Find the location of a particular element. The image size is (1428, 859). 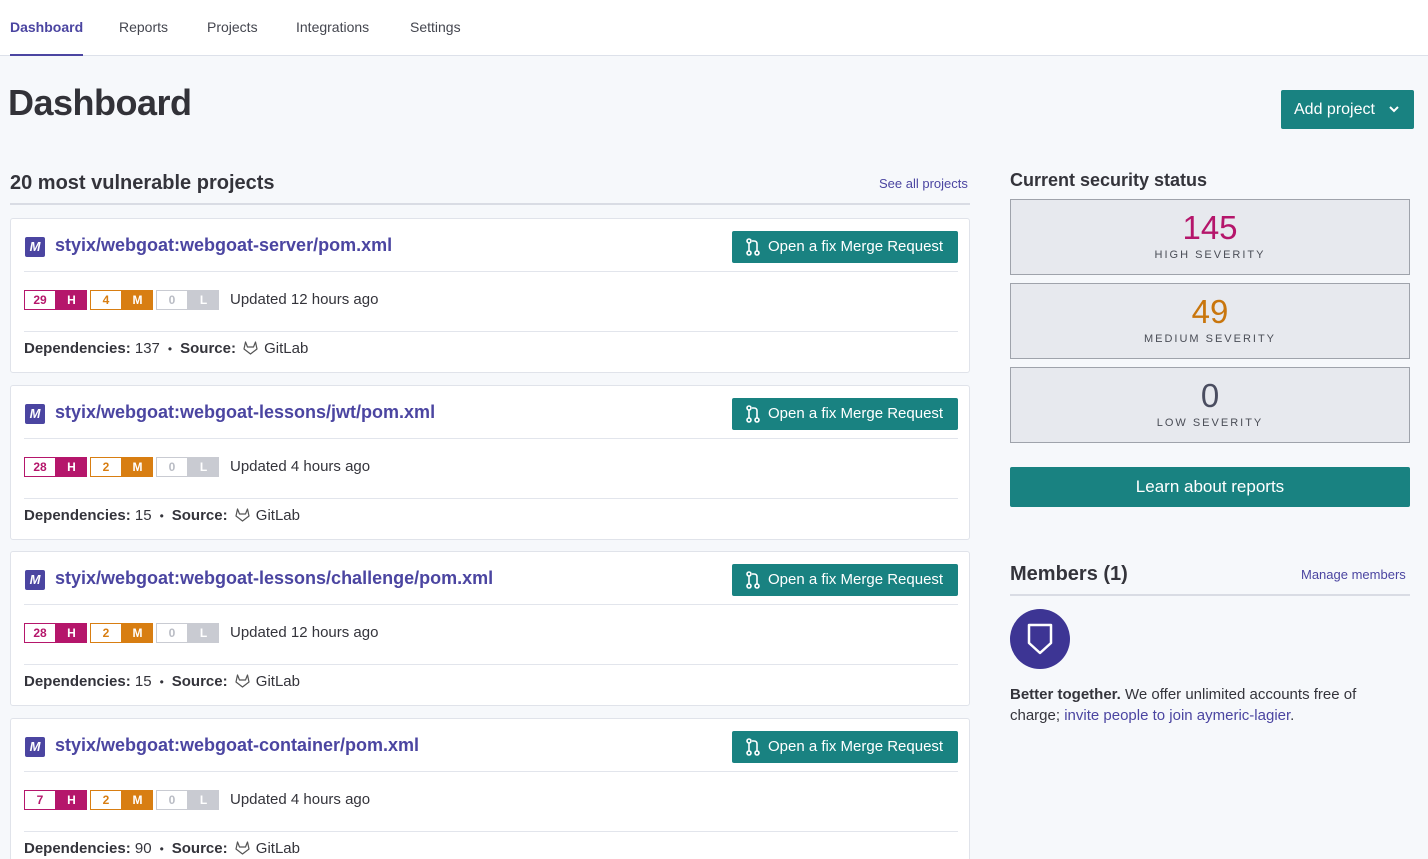

dependencies-count: 15 is located at coordinates (143, 681).